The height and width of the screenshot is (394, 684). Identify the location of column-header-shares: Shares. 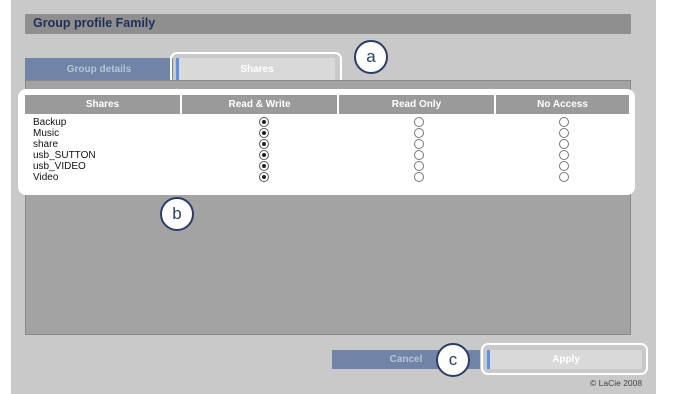
(103, 104).